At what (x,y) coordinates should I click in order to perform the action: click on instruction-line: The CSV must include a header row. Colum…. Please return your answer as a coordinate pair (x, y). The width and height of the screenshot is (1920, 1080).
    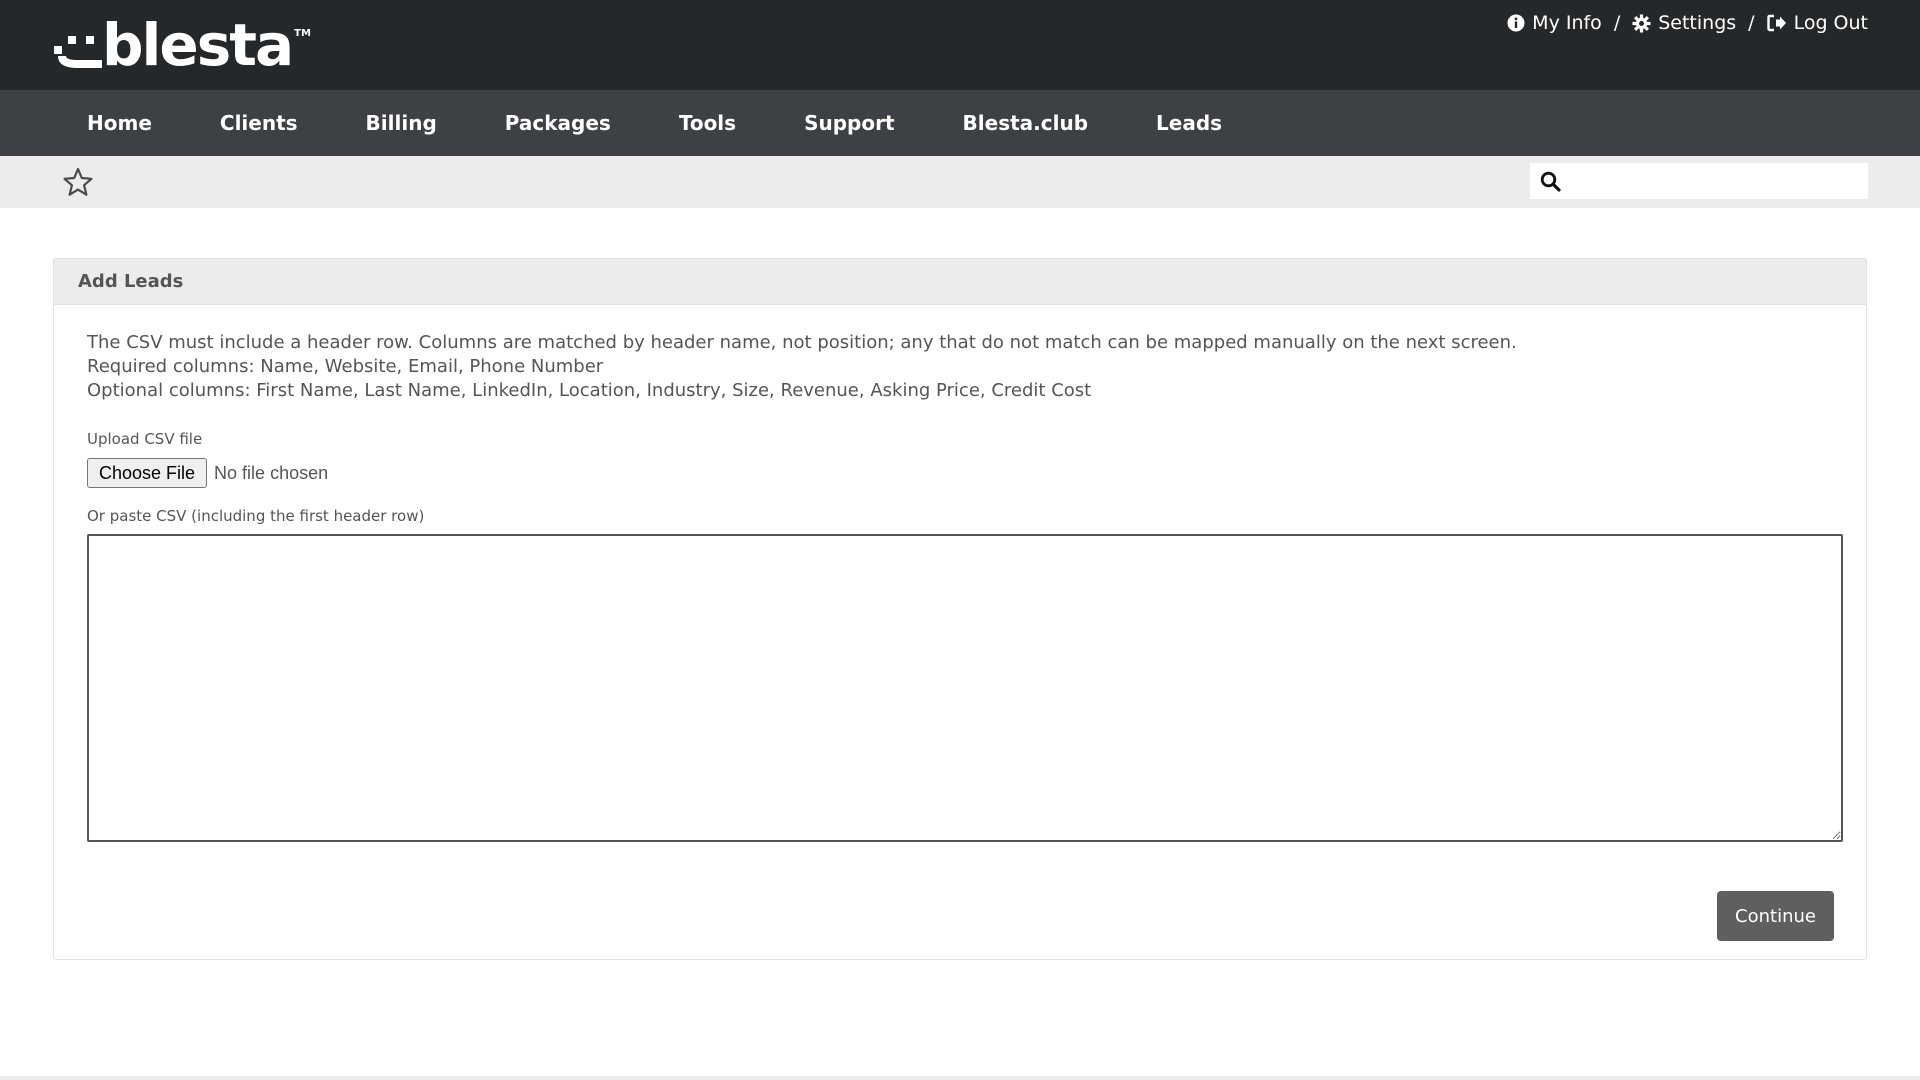
    Looking at the image, I should click on (802, 342).